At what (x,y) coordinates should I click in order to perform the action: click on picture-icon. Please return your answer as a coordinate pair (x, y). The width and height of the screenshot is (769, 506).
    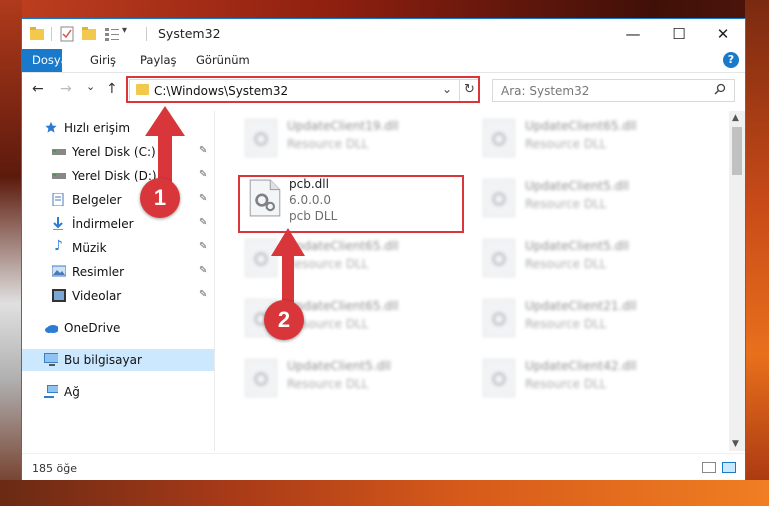
    Looking at the image, I should click on (59, 271).